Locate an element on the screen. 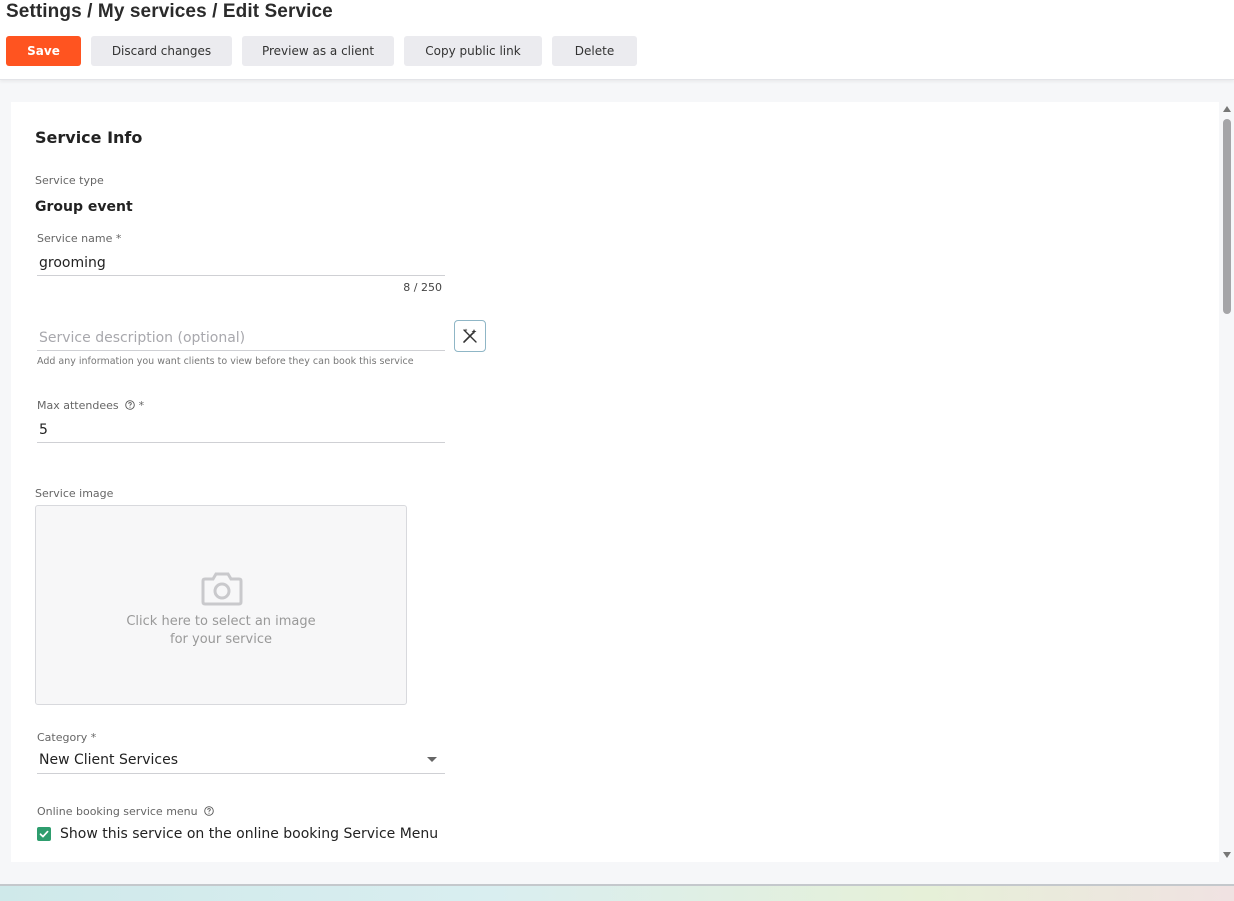 This screenshot has width=1234, height=901. service-name-counter: 8 / 250 is located at coordinates (422, 287).